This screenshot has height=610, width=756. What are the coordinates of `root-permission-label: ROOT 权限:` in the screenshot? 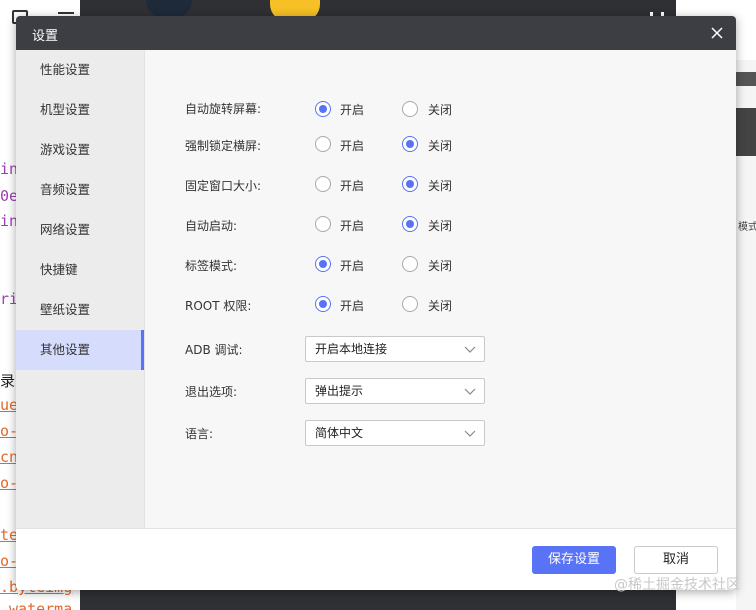 It's located at (218, 306).